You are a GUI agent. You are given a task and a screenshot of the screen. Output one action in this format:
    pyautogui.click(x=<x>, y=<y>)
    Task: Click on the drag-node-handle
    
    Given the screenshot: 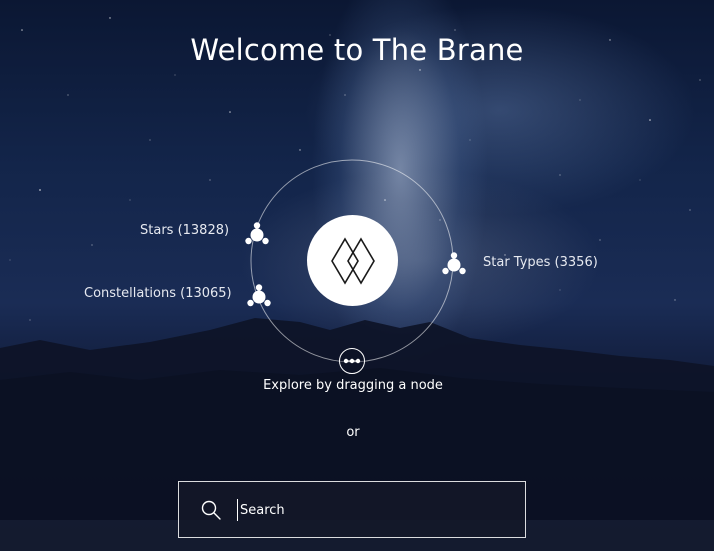 What is the action you would take?
    pyautogui.click(x=352, y=361)
    